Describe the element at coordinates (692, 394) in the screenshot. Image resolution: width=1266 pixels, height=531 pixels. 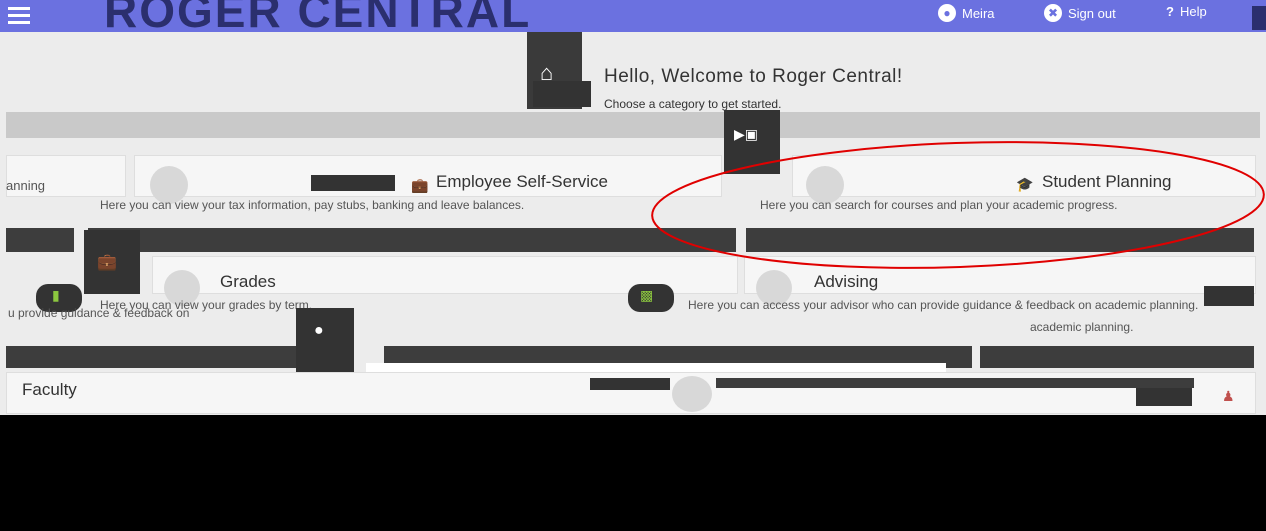
I see `faculty-avatar-circle` at that location.